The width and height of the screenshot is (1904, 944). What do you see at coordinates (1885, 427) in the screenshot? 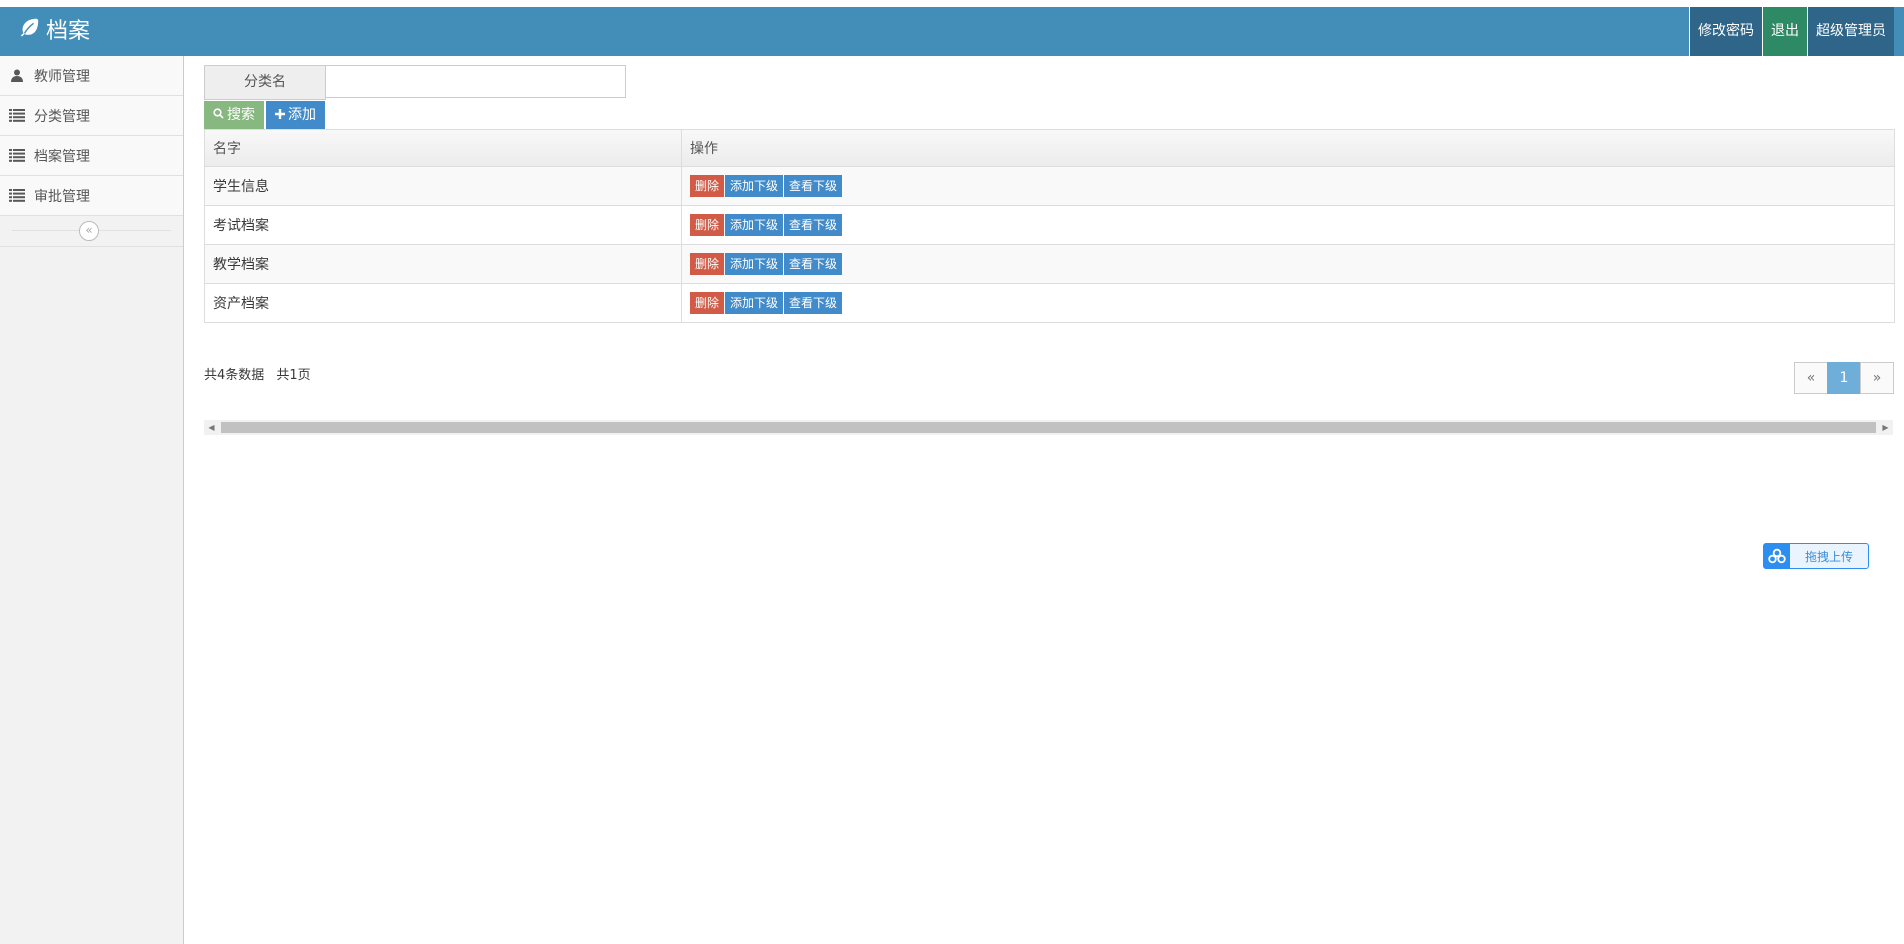
I see `scroll-right-icon: ▶` at bounding box center [1885, 427].